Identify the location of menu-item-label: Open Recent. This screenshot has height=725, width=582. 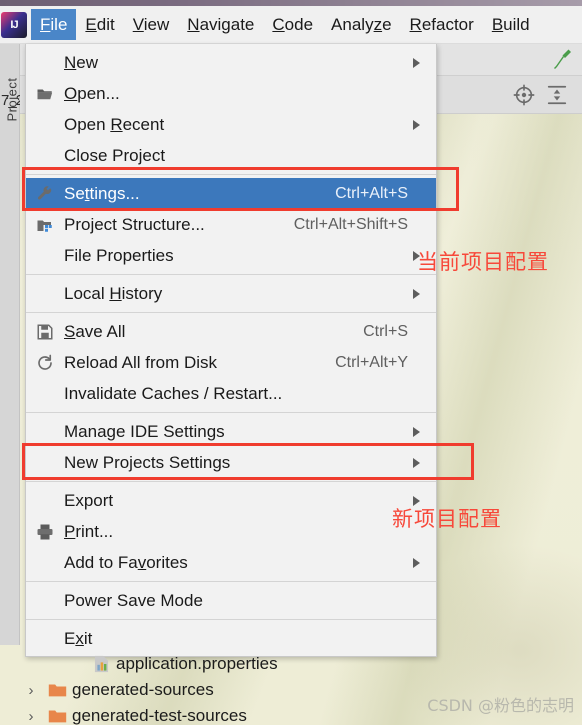
(114, 124).